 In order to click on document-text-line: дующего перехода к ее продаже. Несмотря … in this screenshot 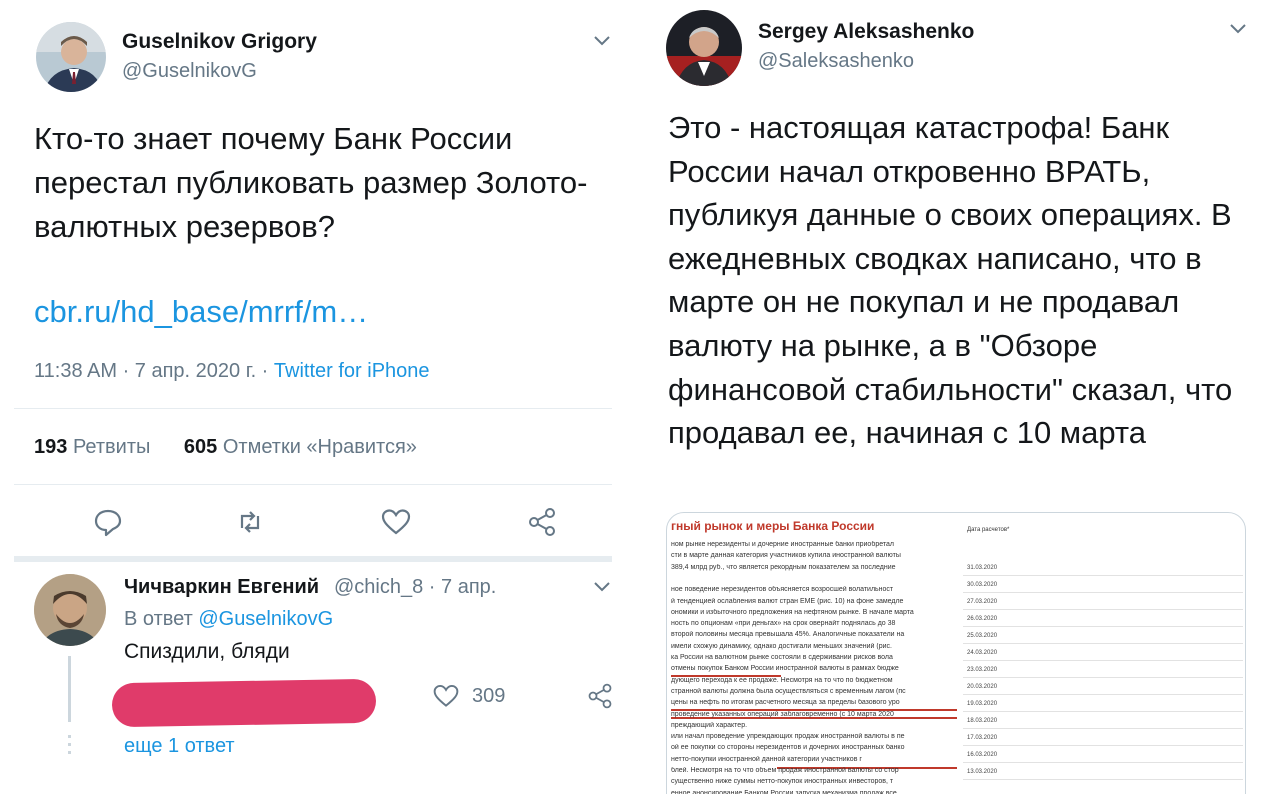, I will do `click(782, 680)`.